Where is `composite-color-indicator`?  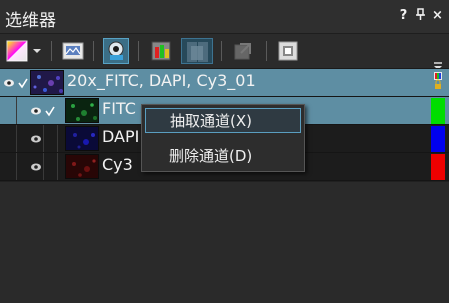
composite-color-indicator is located at coordinates (438, 83).